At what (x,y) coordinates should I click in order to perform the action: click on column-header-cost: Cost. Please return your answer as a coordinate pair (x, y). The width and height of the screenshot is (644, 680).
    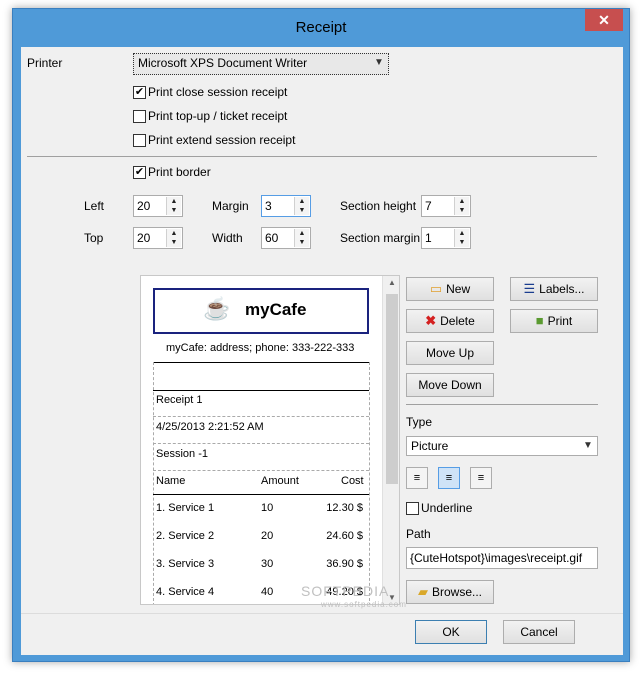
    Looking at the image, I should click on (352, 481).